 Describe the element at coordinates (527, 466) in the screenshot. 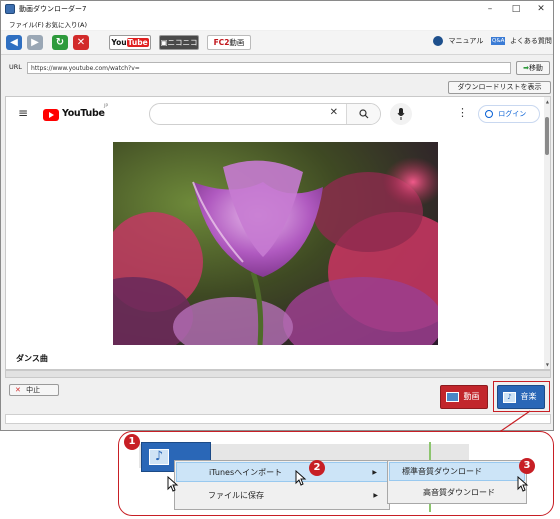

I see `step-badge-3: 3` at that location.